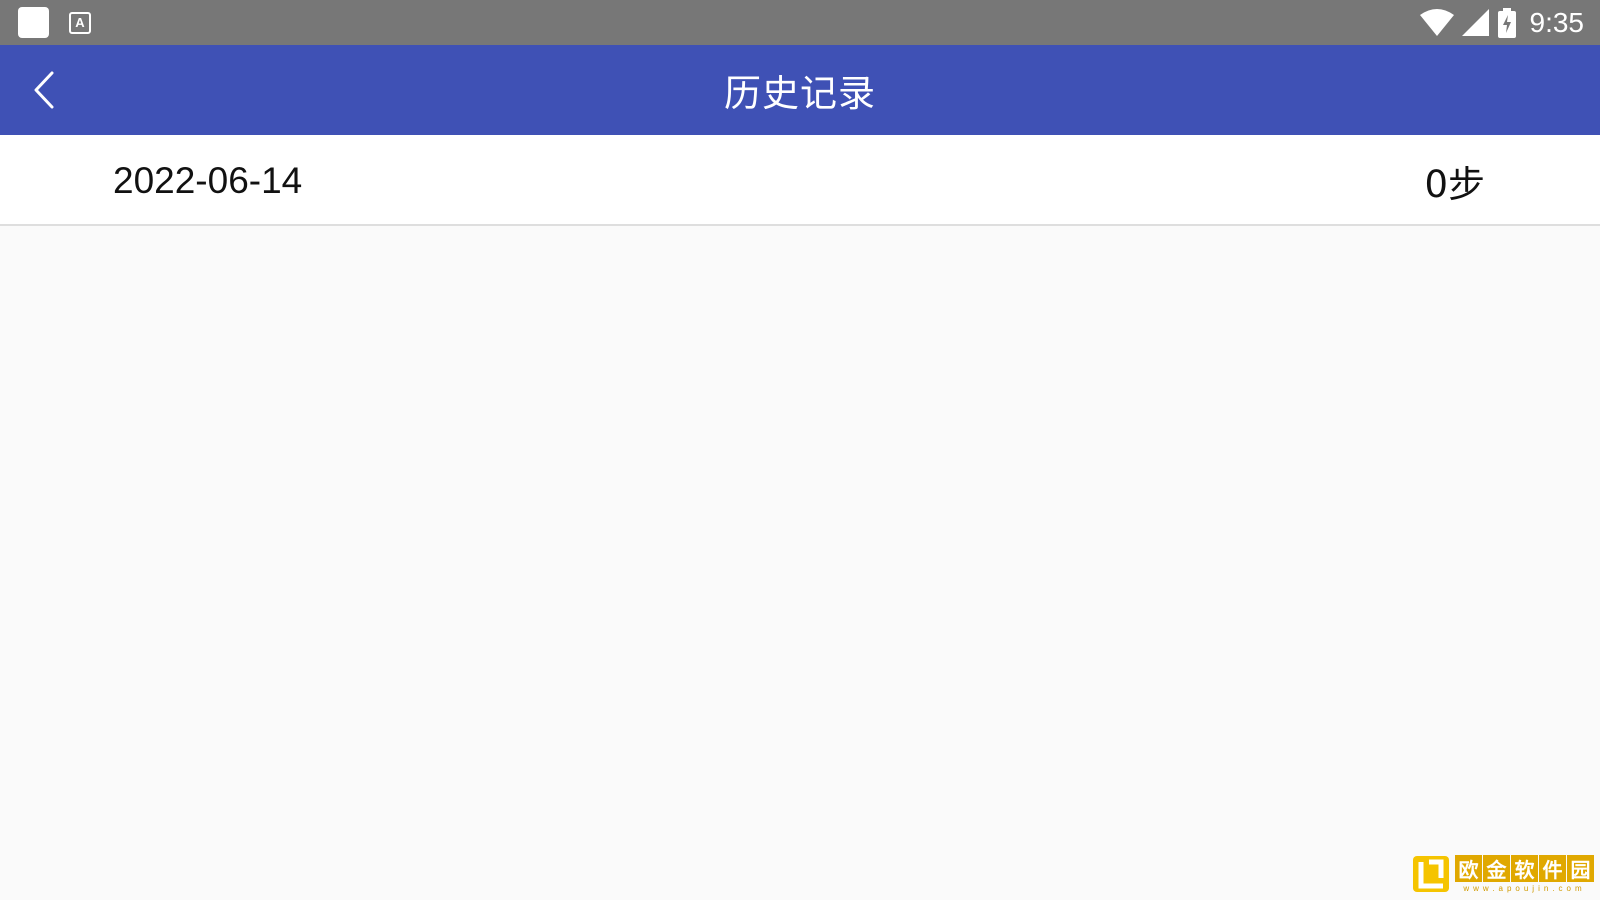  Describe the element at coordinates (1580, 868) in the screenshot. I see `watermark-char: 园` at that location.